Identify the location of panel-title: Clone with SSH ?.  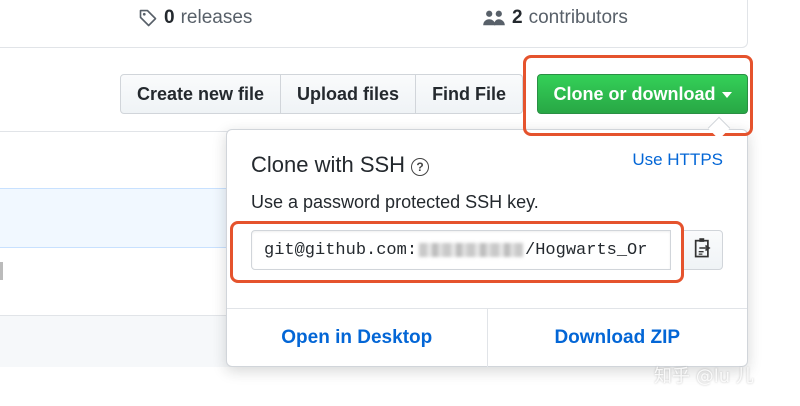
(340, 165).